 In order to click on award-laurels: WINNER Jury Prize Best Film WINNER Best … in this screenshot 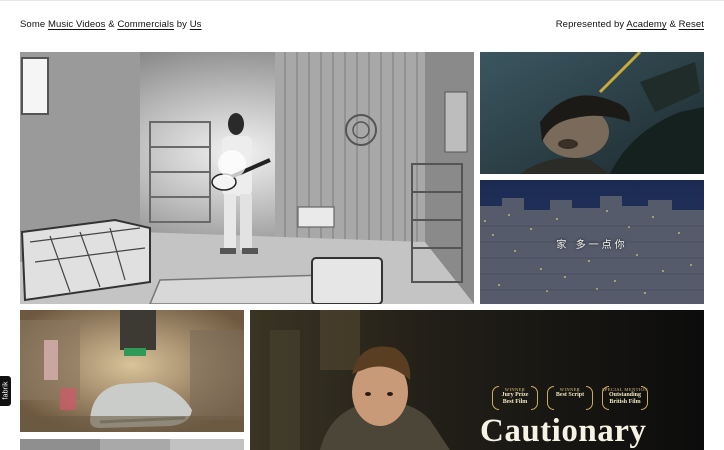, I will do `click(570, 398)`.